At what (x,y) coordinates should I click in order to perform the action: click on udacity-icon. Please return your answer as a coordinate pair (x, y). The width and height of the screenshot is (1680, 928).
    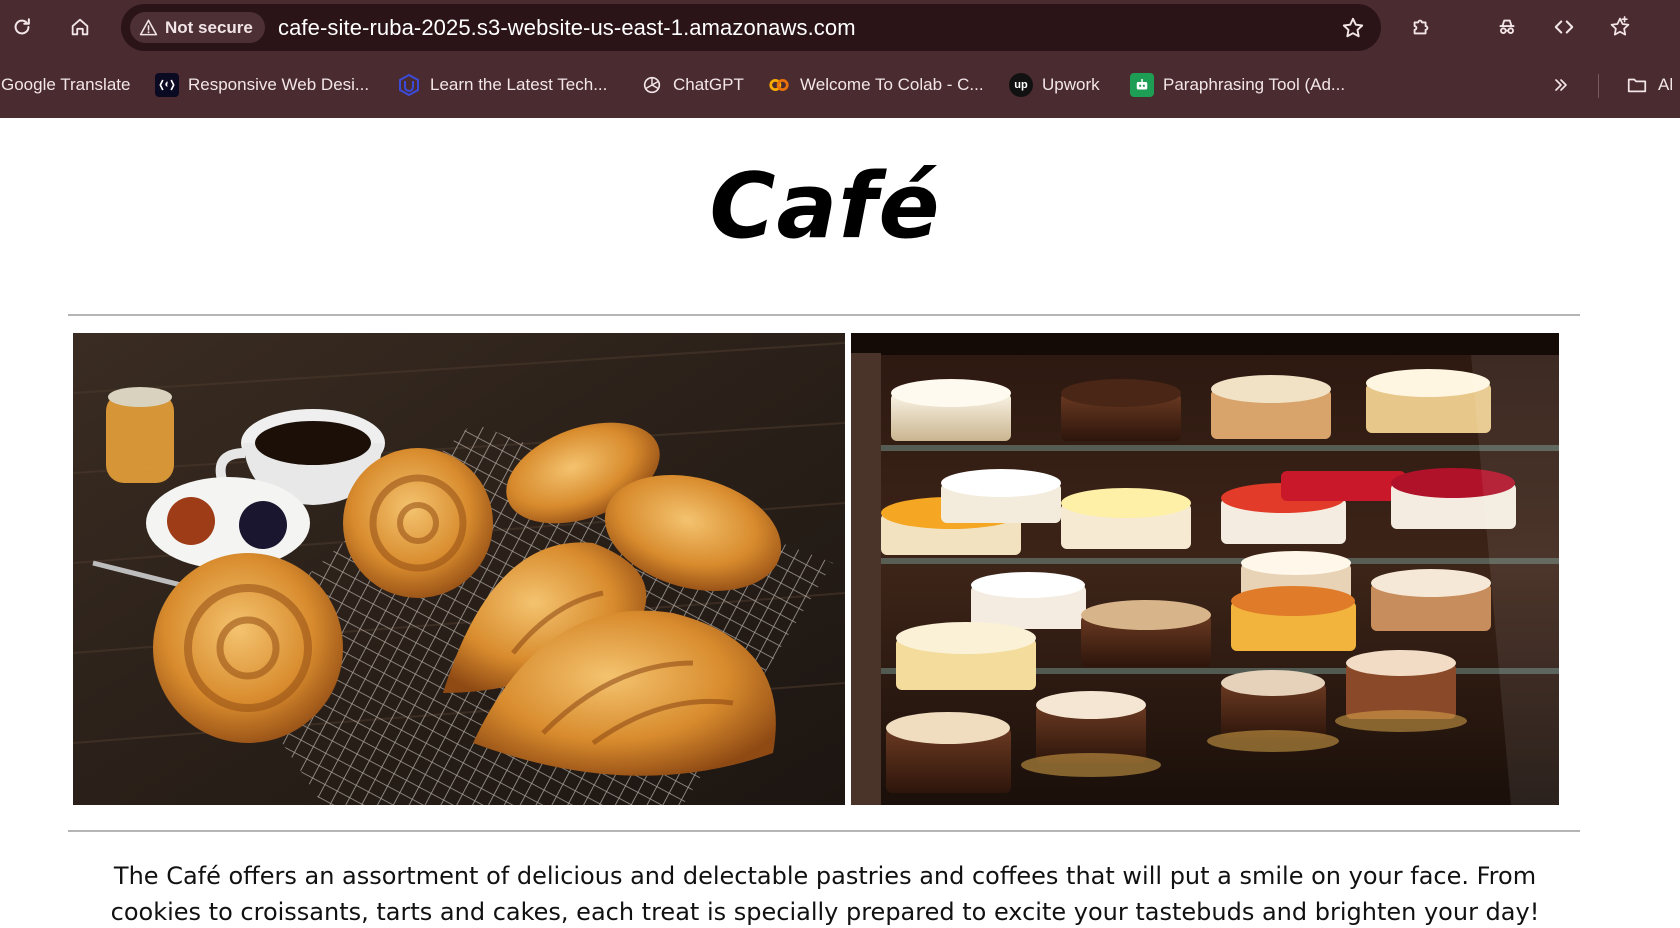
    Looking at the image, I should click on (409, 85).